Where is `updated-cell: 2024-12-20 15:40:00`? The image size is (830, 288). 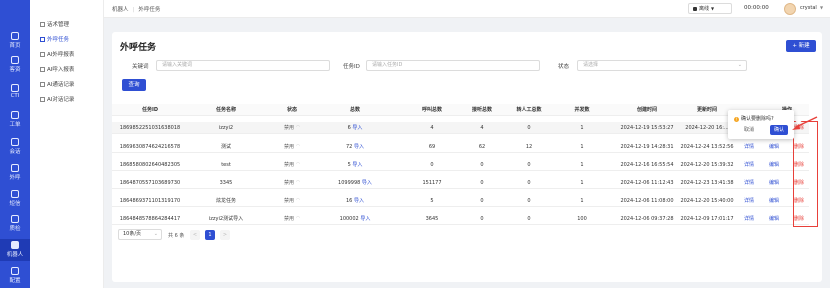
updated-cell: 2024-12-20 15:40:00 is located at coordinates (707, 201).